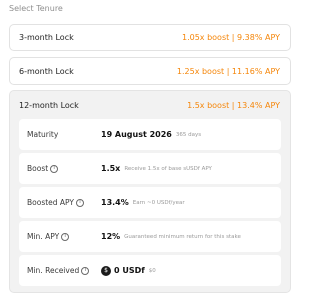  I want to click on tenure-name: 3-month Lock, so click(46, 37).